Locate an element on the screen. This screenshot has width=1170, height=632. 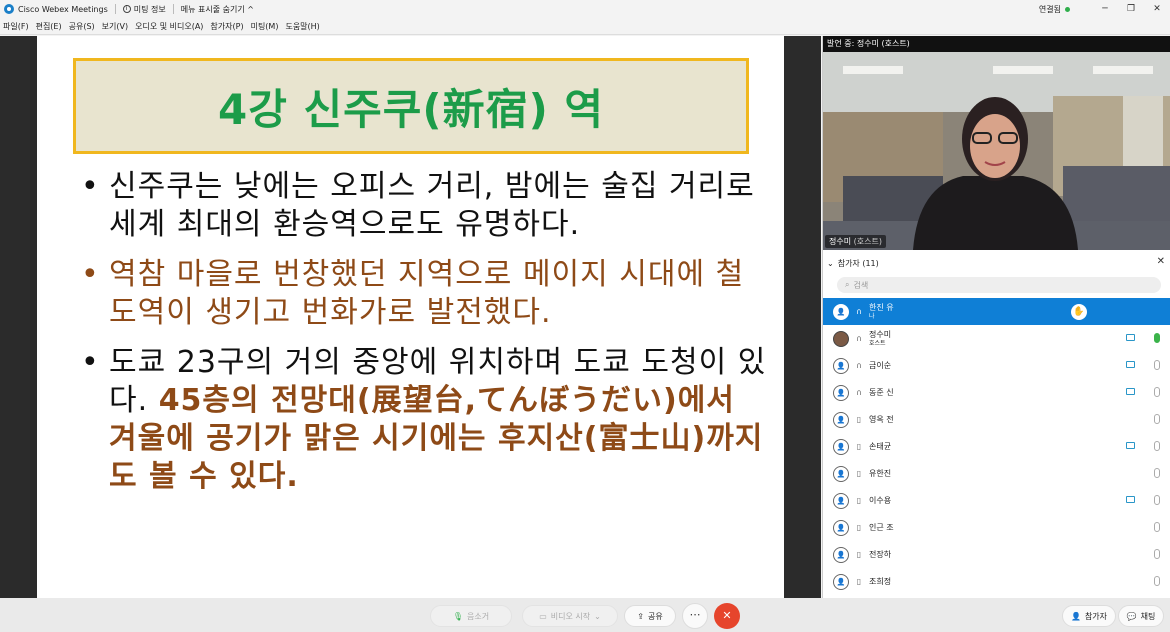
chat-button: 💬 채팅 is located at coordinates (1141, 616).